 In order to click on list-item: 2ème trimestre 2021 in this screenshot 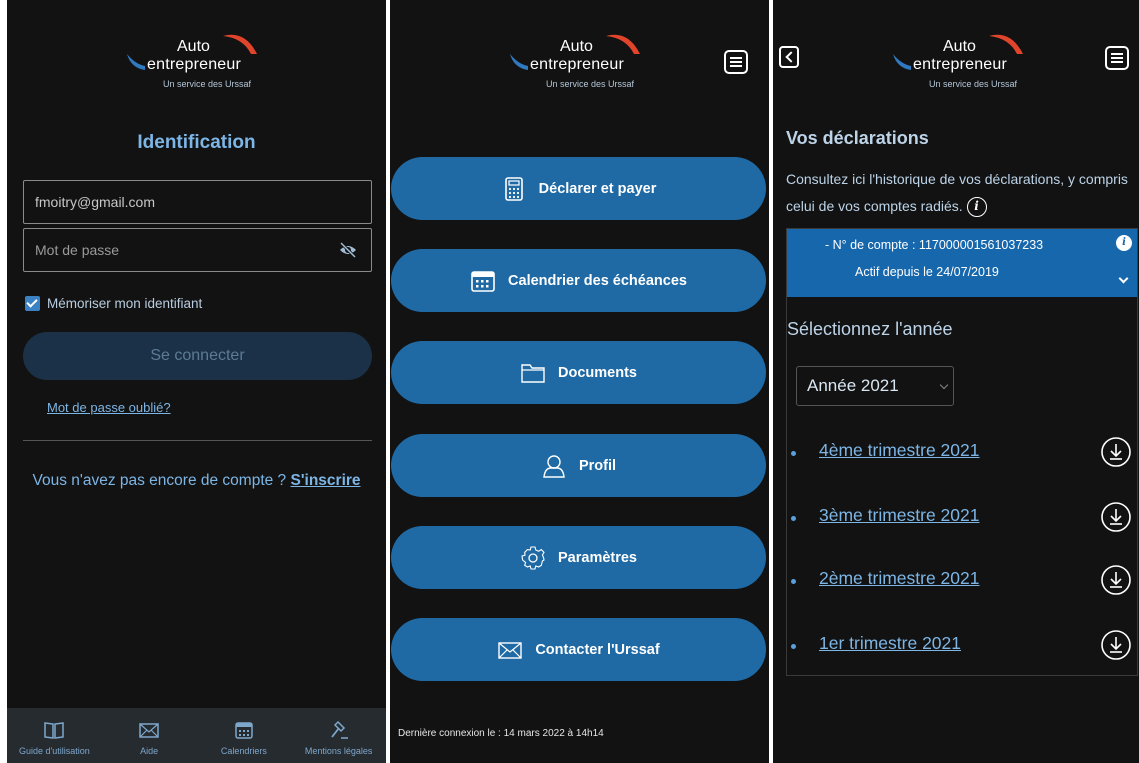, I will do `click(962, 582)`.